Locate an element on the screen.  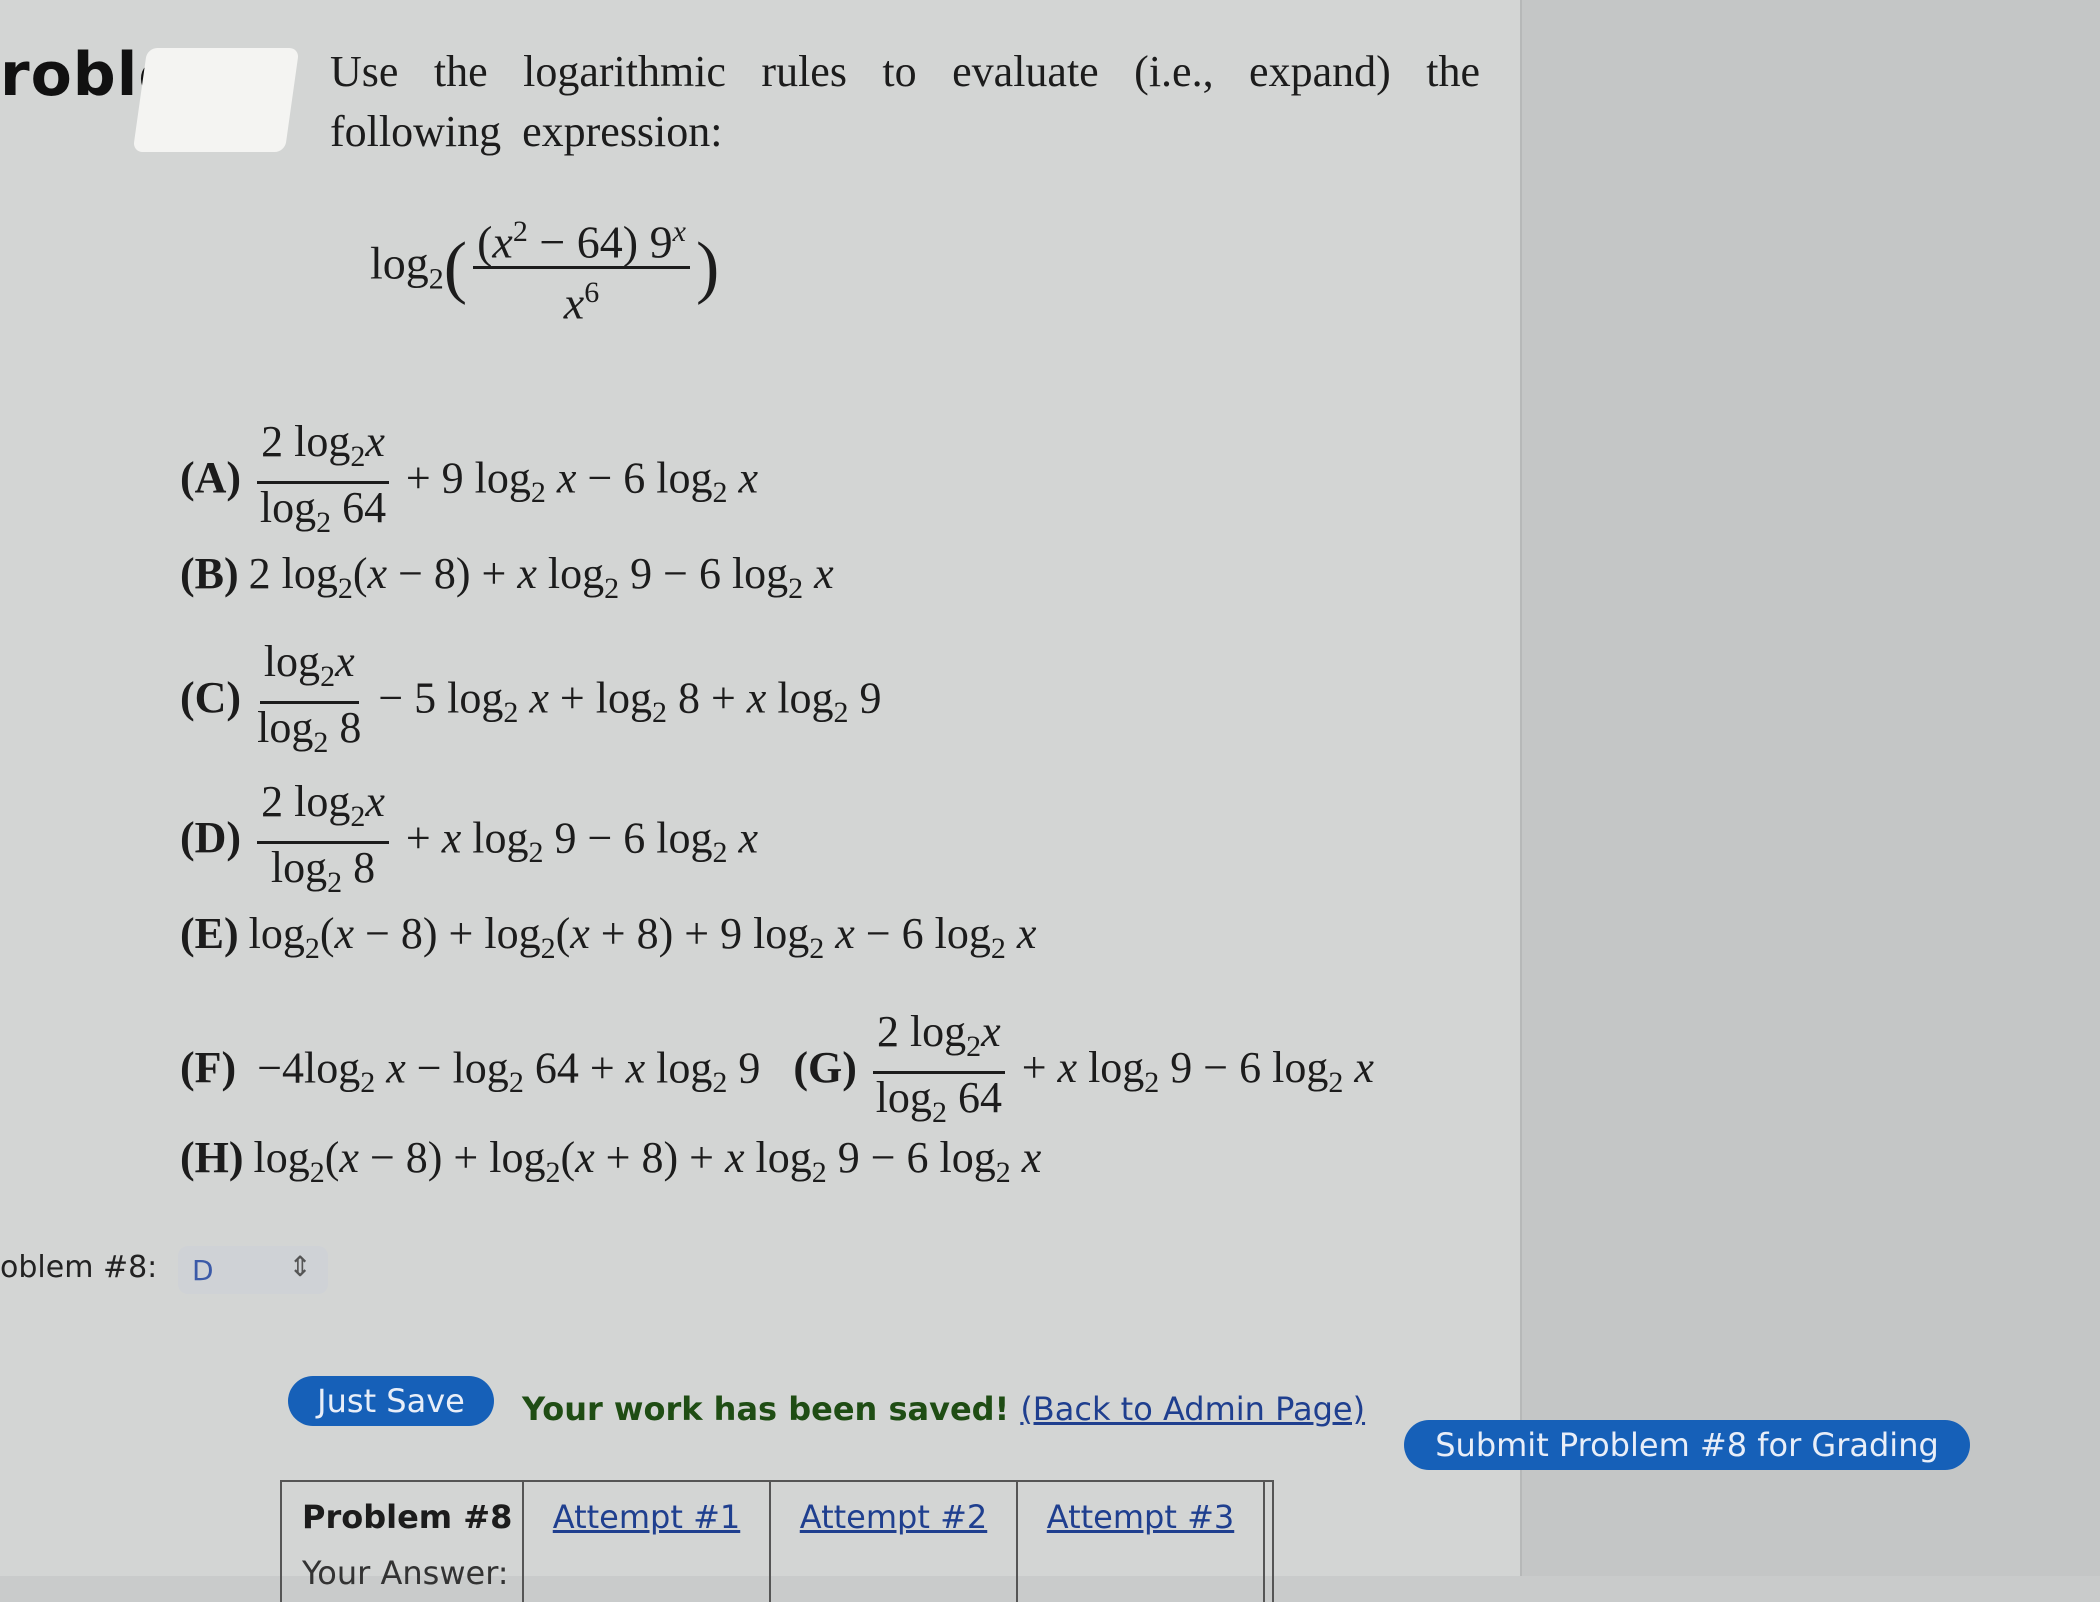
answer-row-label: oblem #8: is located at coordinates (79, 1267).